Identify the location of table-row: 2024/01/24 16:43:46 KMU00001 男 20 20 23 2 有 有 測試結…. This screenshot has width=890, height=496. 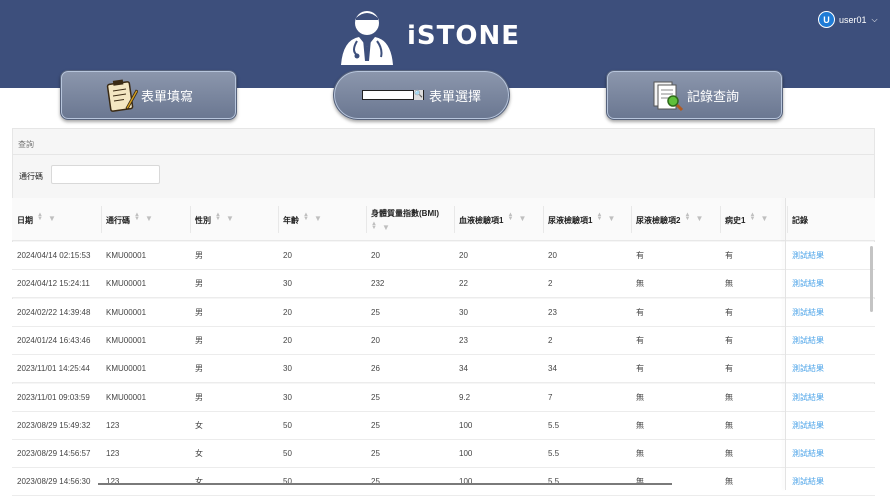
(443, 340).